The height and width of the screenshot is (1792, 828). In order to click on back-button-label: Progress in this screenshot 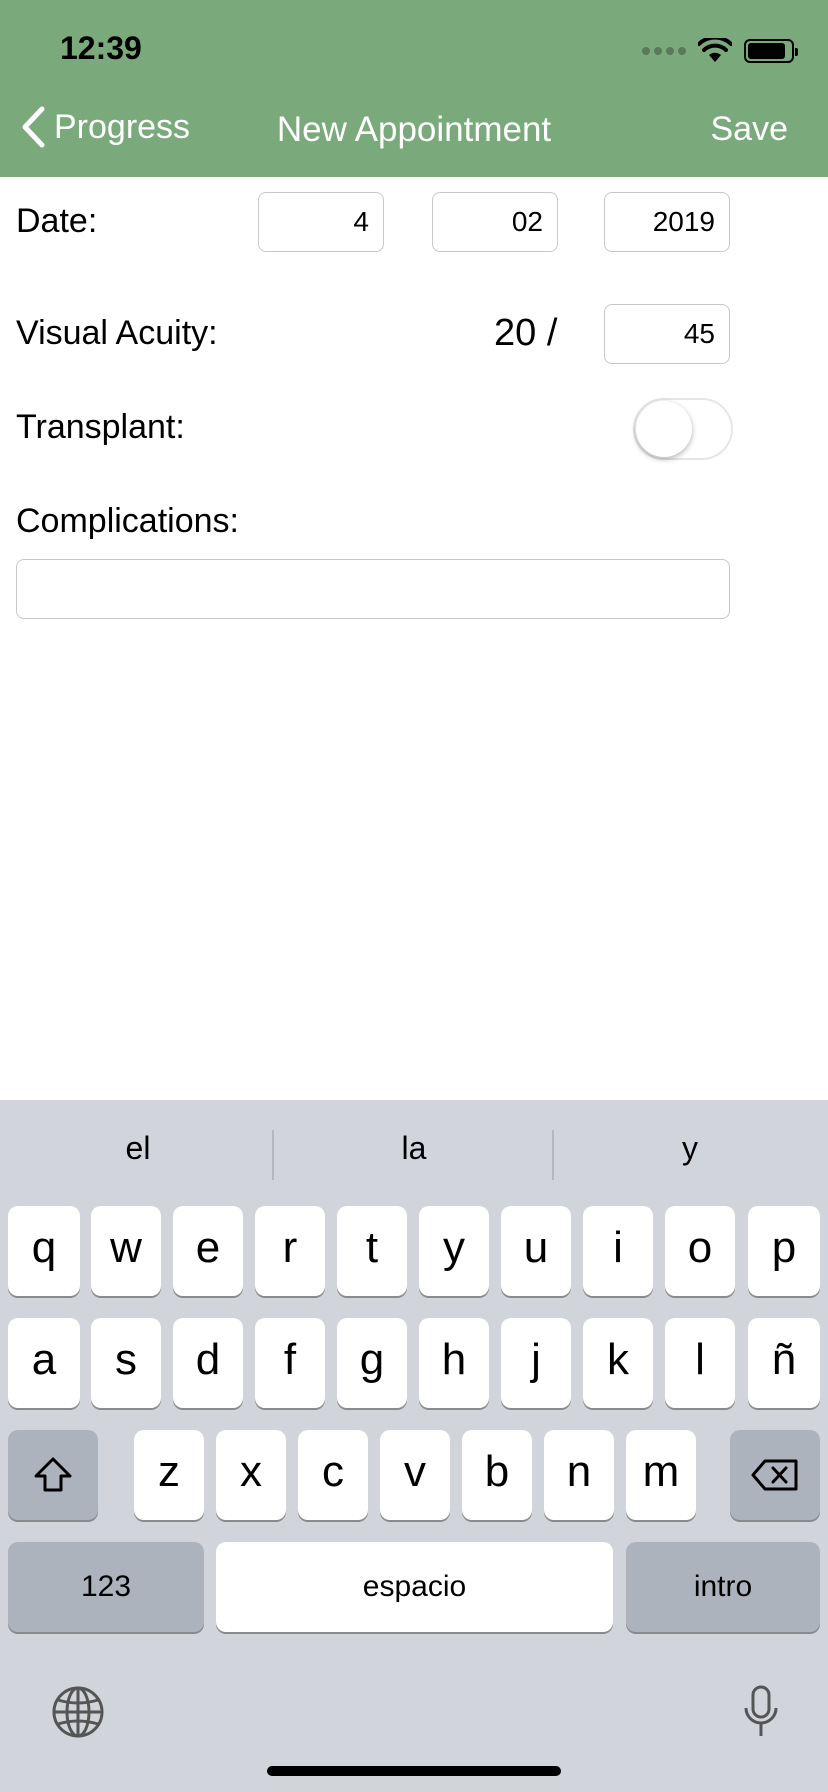, I will do `click(122, 126)`.